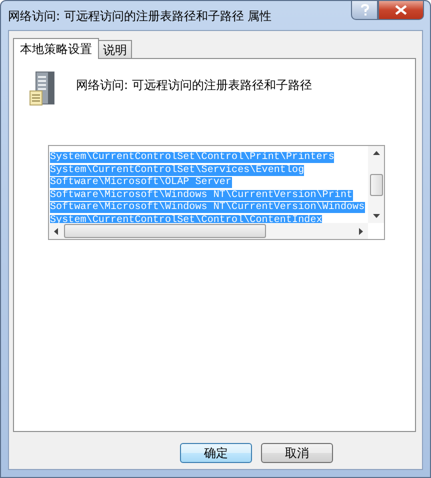 The image size is (431, 478). What do you see at coordinates (56, 48) in the screenshot?
I see `tab: 本地策略设置` at bounding box center [56, 48].